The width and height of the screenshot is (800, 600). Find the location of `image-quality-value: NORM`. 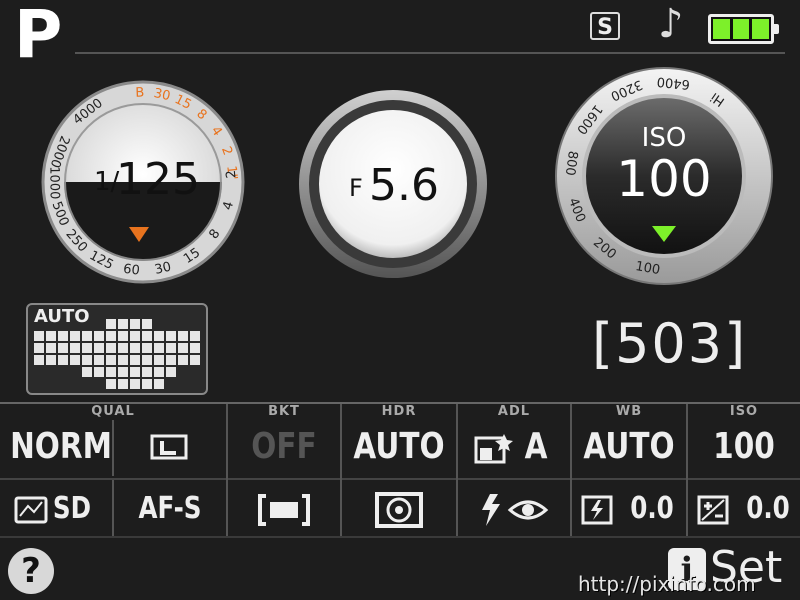

image-quality-value: NORM is located at coordinates (61, 447).